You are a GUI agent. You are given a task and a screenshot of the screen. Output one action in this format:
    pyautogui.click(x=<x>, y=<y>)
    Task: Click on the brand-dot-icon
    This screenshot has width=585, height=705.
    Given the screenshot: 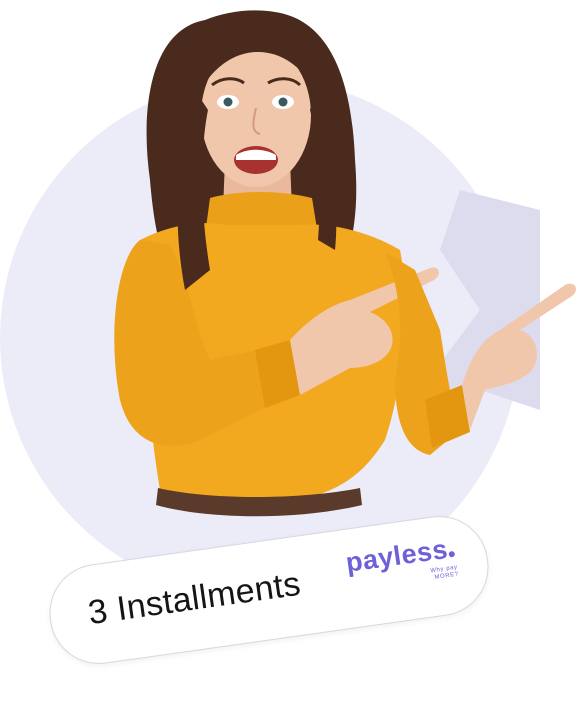 What is the action you would take?
    pyautogui.click(x=452, y=554)
    